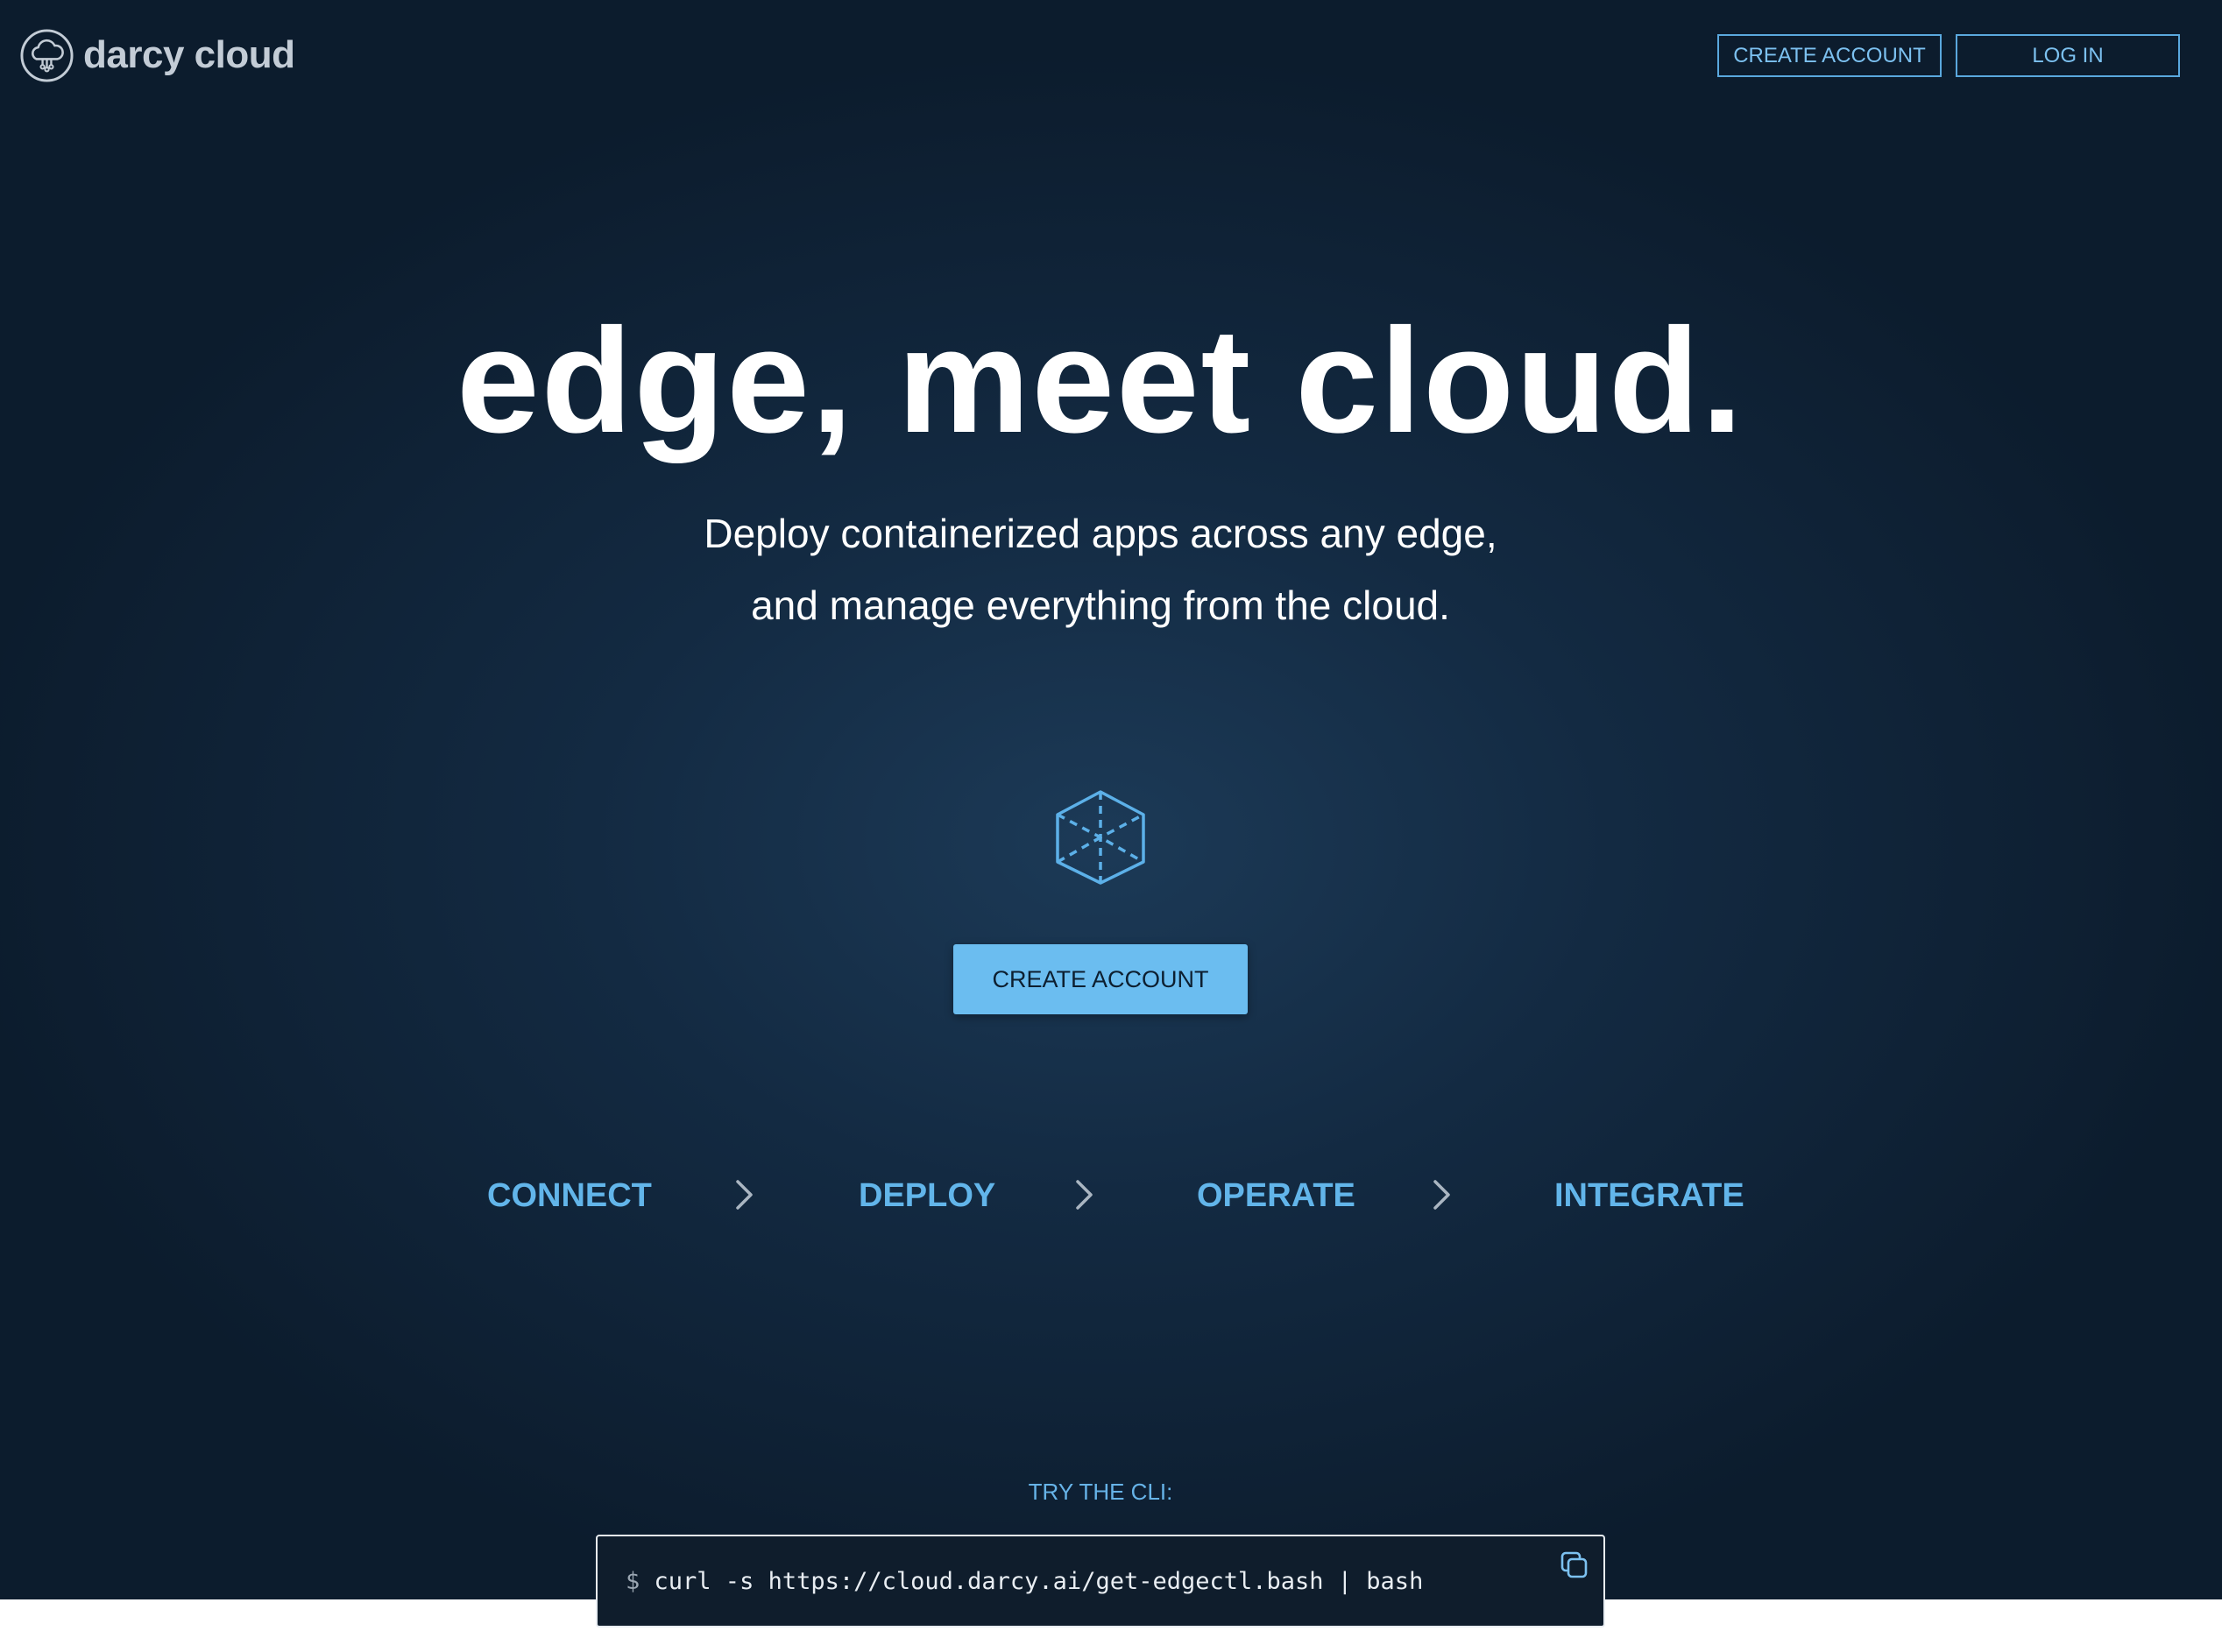  What do you see at coordinates (47, 55) in the screenshot?
I see `cloud-circuit-icon` at bounding box center [47, 55].